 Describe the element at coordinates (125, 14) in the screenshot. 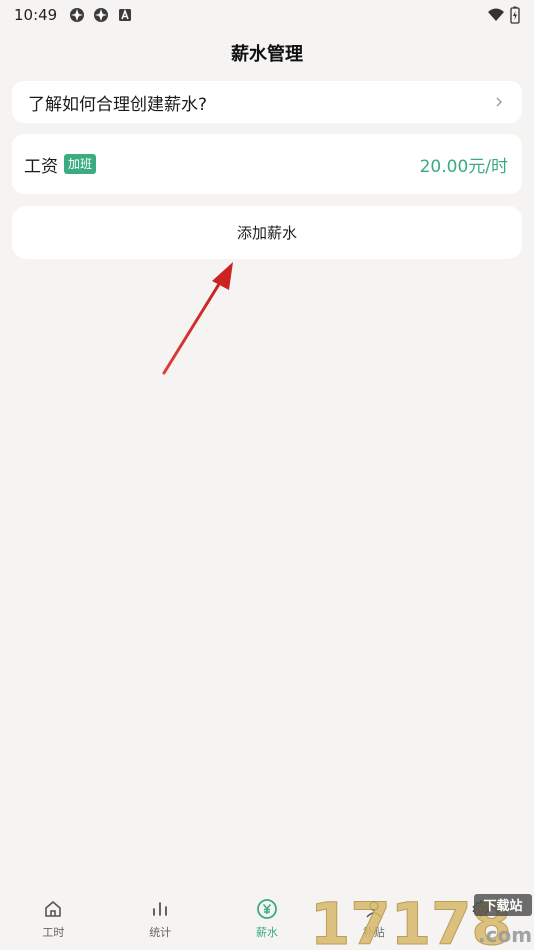

I see `font-icon` at that location.